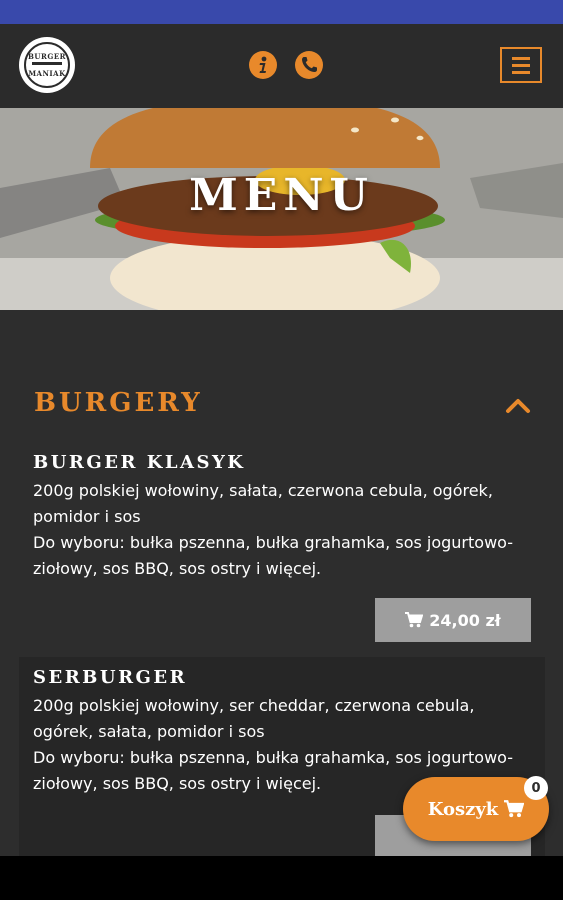 The width and height of the screenshot is (563, 900). What do you see at coordinates (263, 65) in the screenshot?
I see `info-icon` at bounding box center [263, 65].